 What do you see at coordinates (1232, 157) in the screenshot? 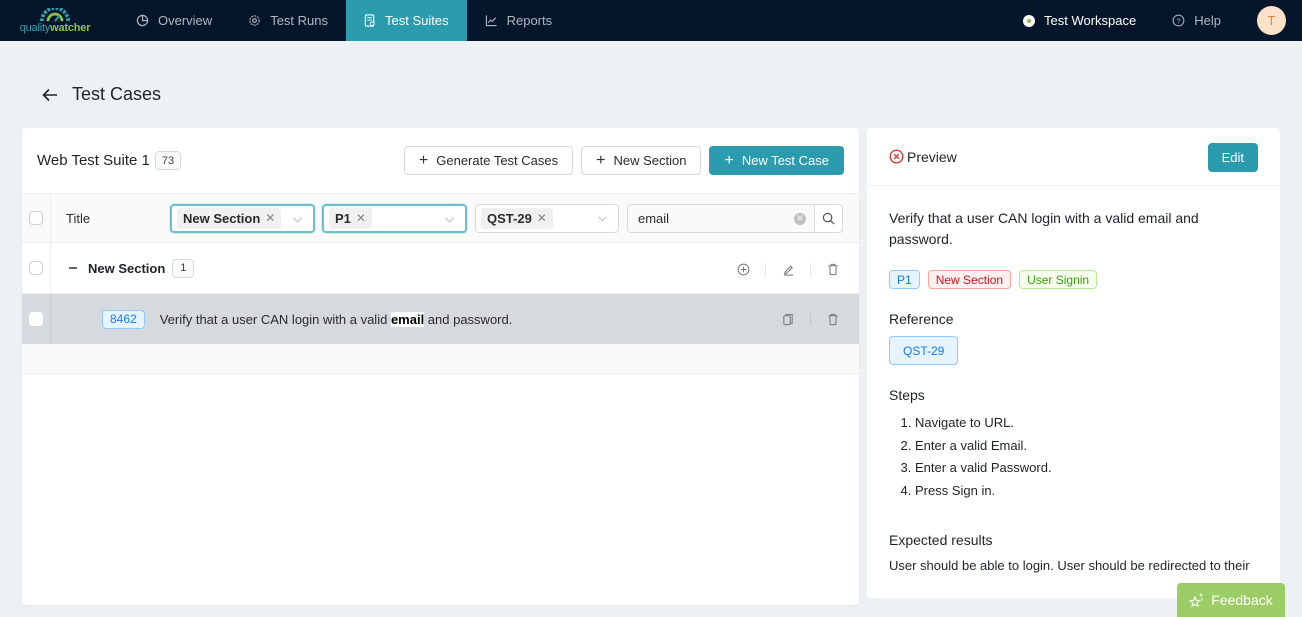
I see `edit-button: Edit` at bounding box center [1232, 157].